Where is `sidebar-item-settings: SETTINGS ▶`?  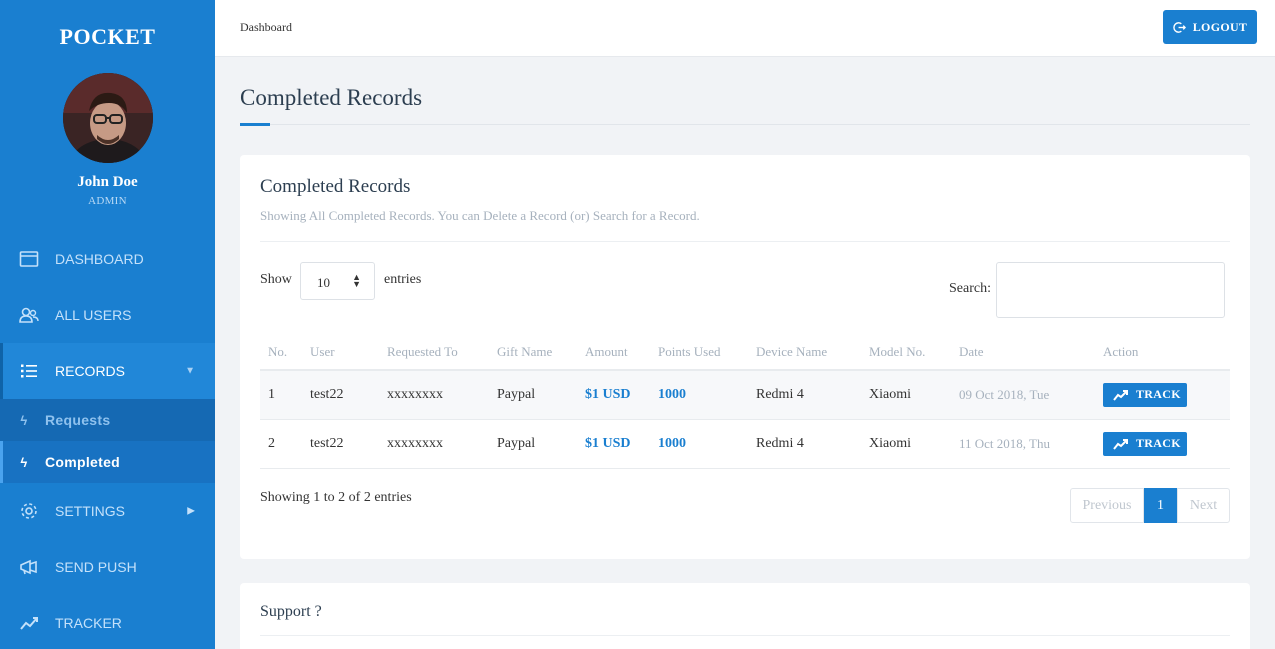 sidebar-item-settings: SETTINGS ▶ is located at coordinates (107, 511).